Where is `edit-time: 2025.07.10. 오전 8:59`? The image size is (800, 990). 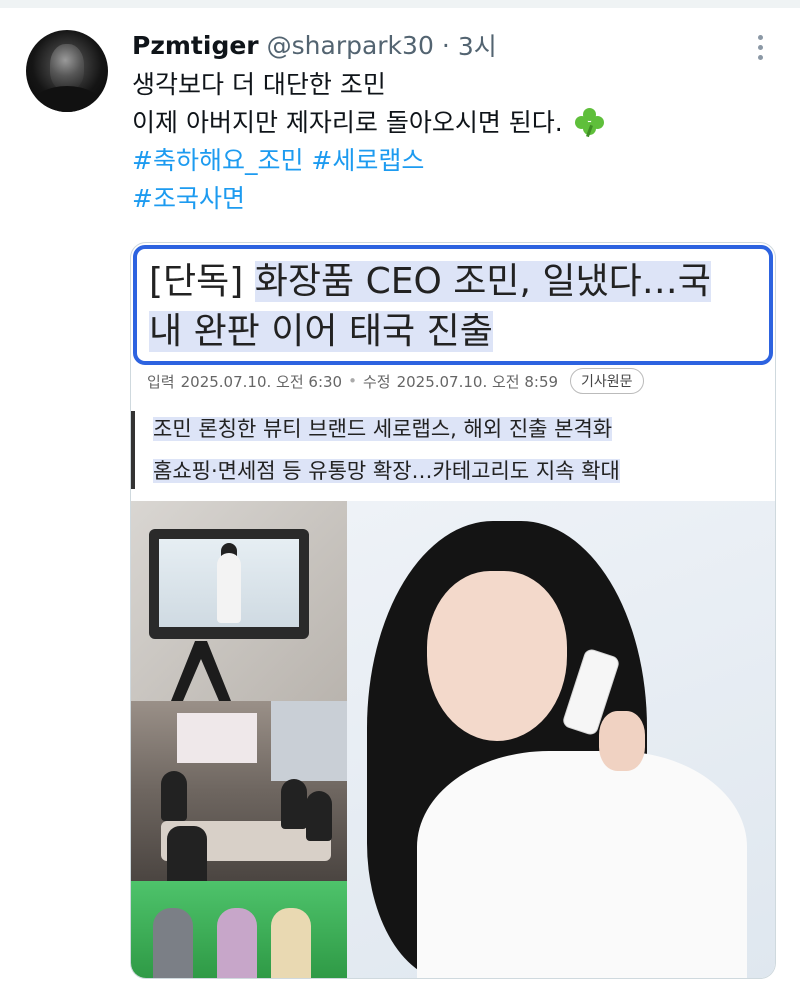
edit-time: 2025.07.10. 오전 8:59 is located at coordinates (477, 381).